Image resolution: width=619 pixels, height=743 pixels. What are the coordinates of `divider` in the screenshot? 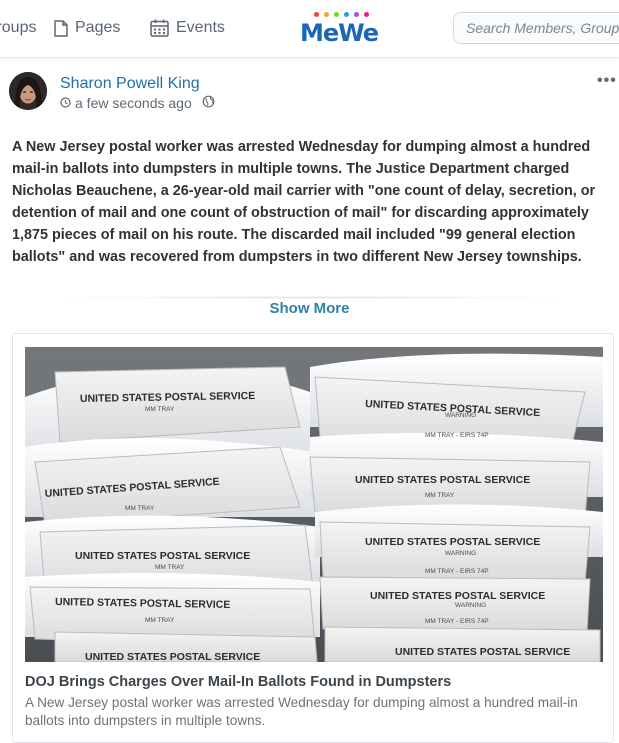 It's located at (310, 297).